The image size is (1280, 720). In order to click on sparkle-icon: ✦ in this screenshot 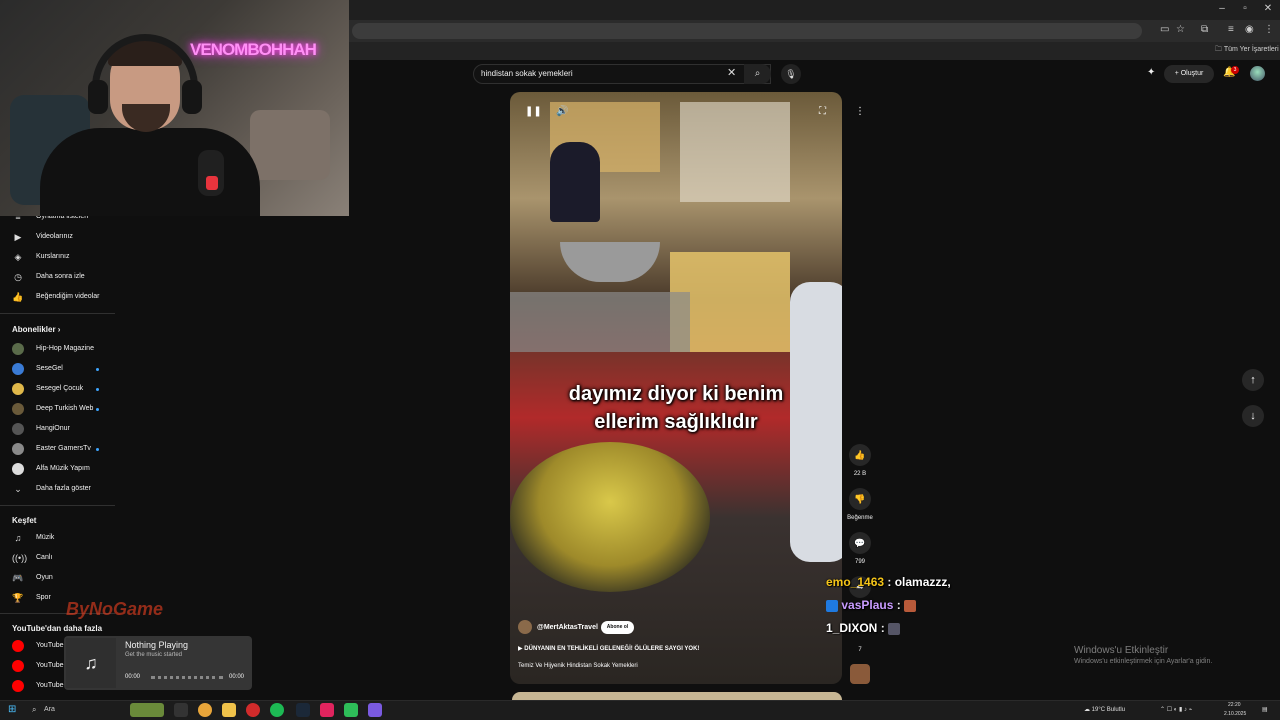, I will do `click(1151, 72)`.